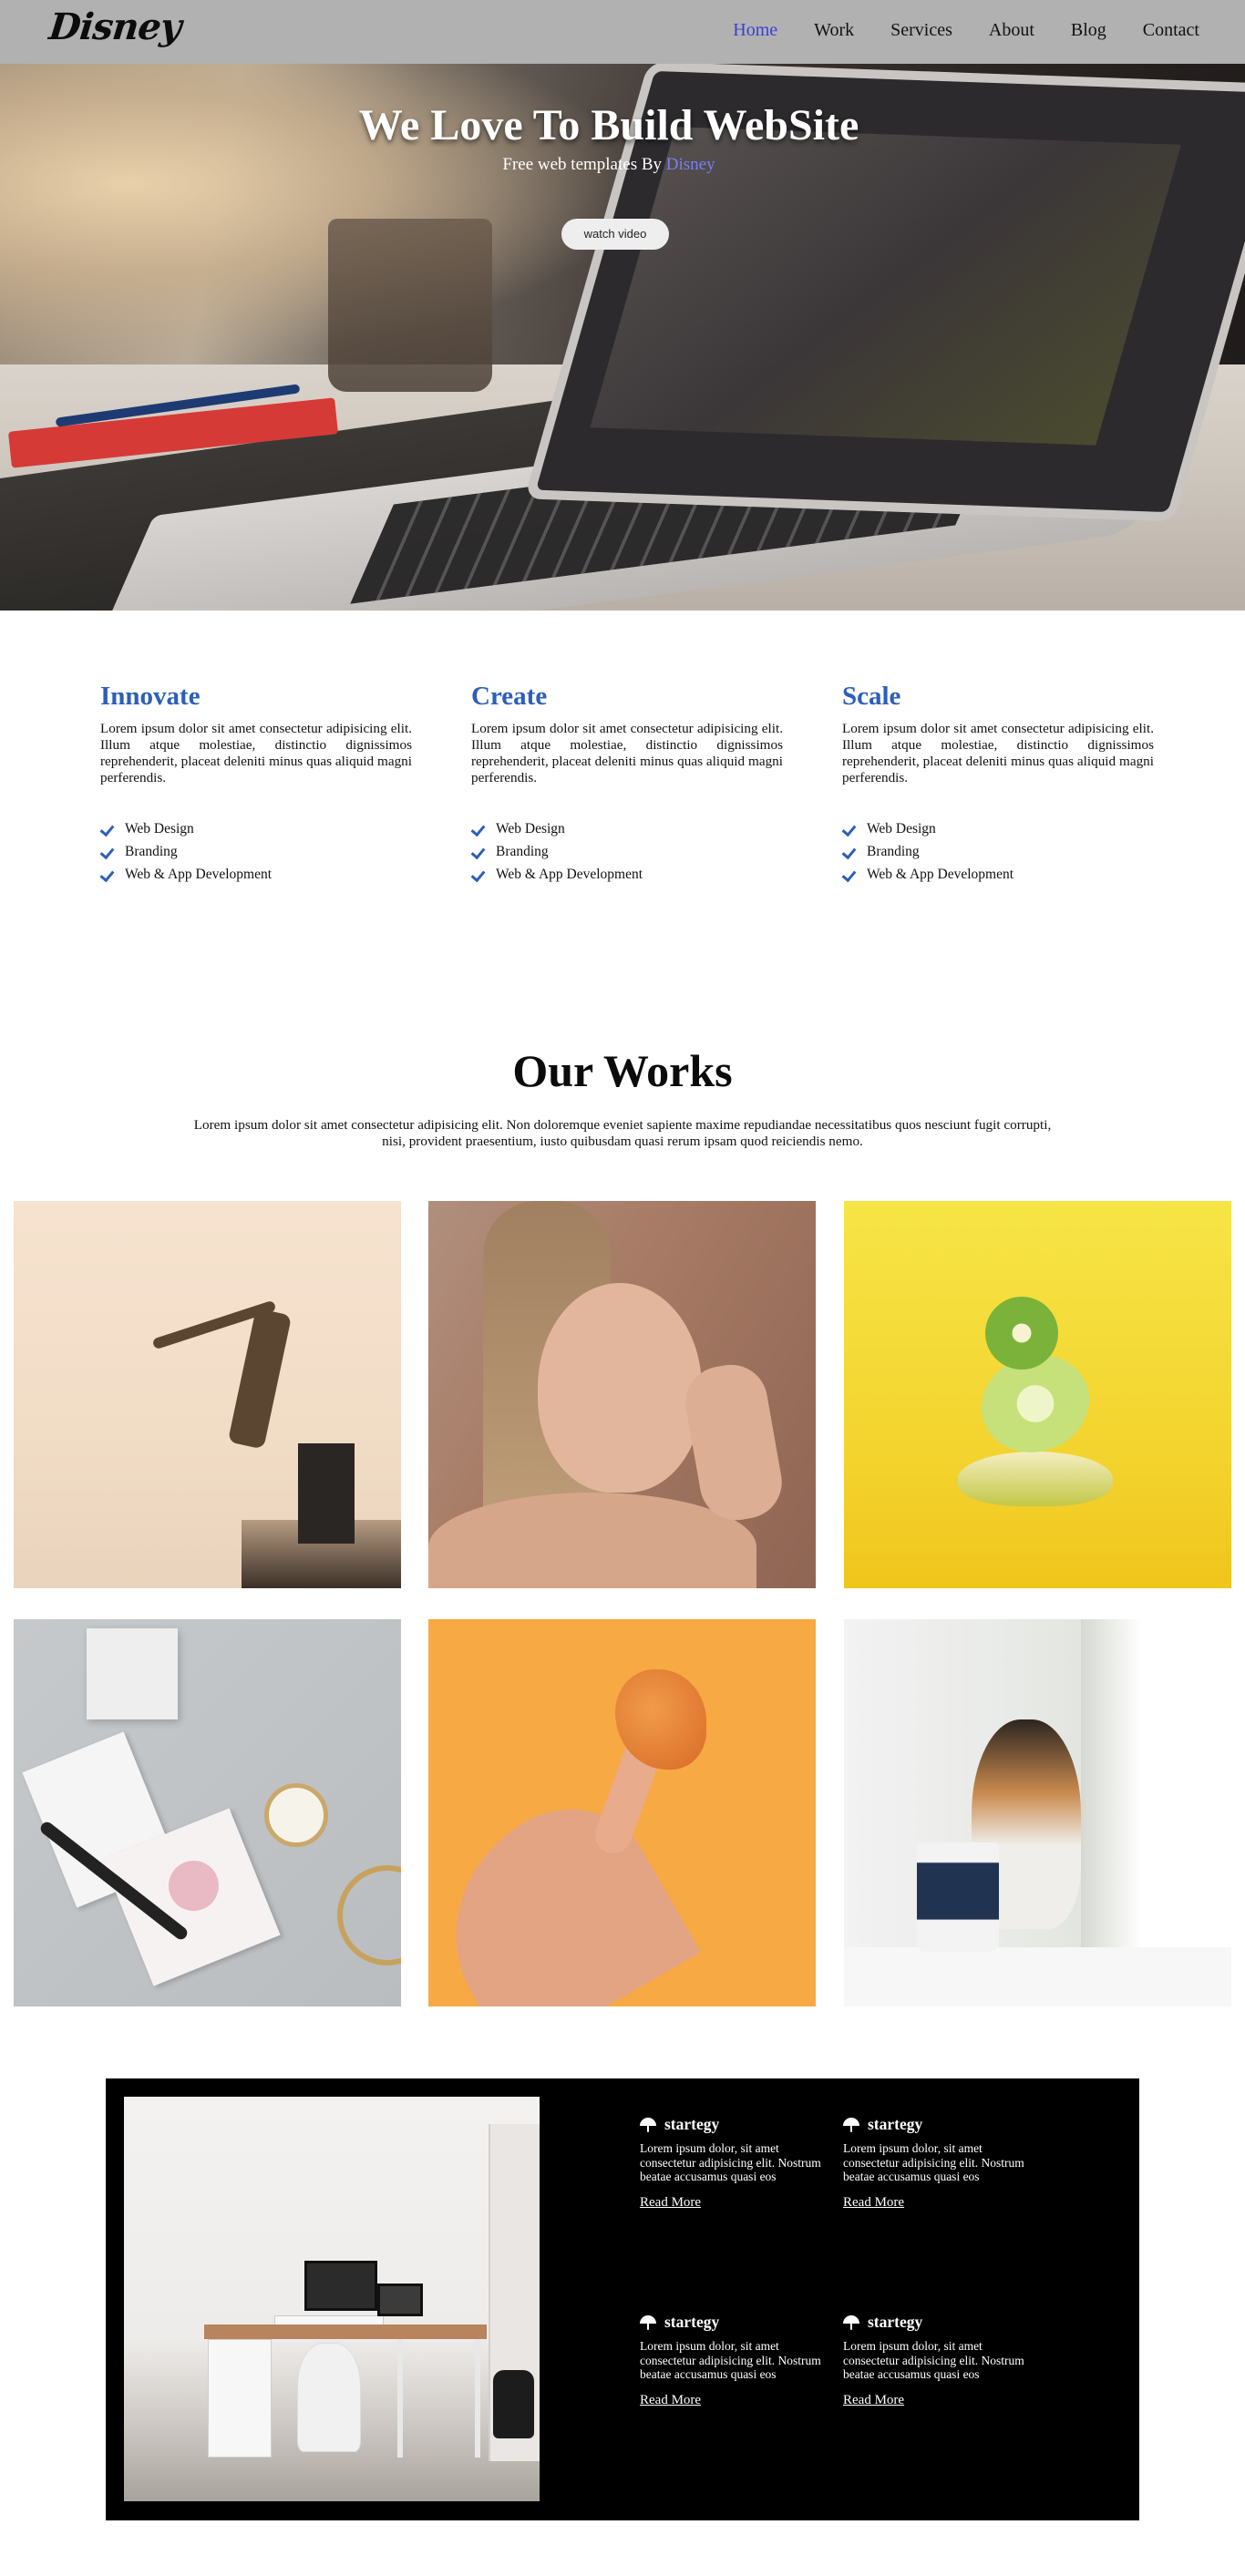  Describe the element at coordinates (1021, 1334) in the screenshot. I see `kiwi-shape` at that location.